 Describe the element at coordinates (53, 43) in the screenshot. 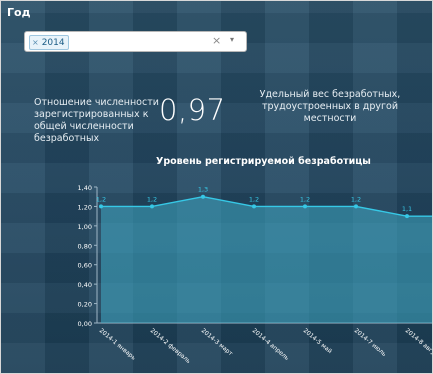

I see `selected-year-value: 2014` at that location.